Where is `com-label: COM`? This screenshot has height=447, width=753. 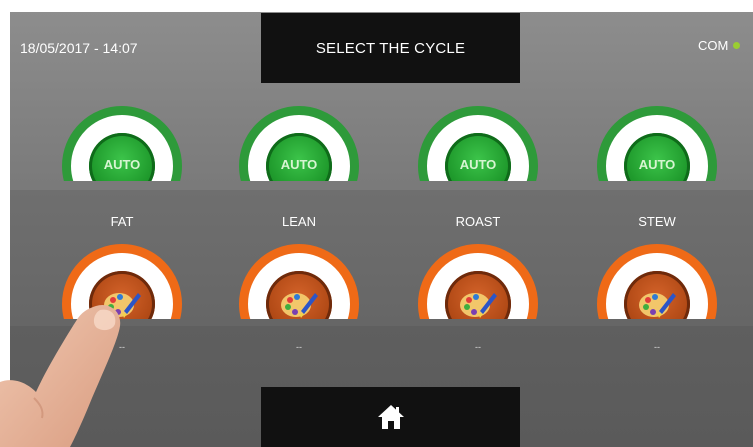 com-label: COM is located at coordinates (713, 45).